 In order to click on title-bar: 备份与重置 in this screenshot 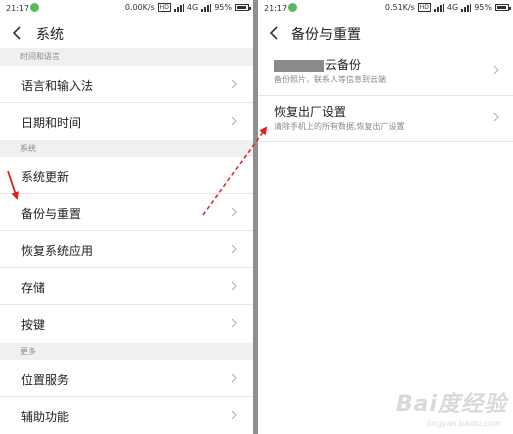, I will do `click(385, 33)`.